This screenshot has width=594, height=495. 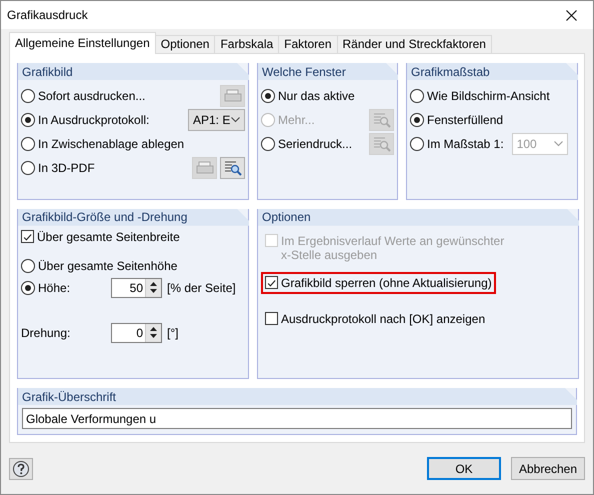 I want to click on field-label: Drehung:, so click(x=46, y=333).